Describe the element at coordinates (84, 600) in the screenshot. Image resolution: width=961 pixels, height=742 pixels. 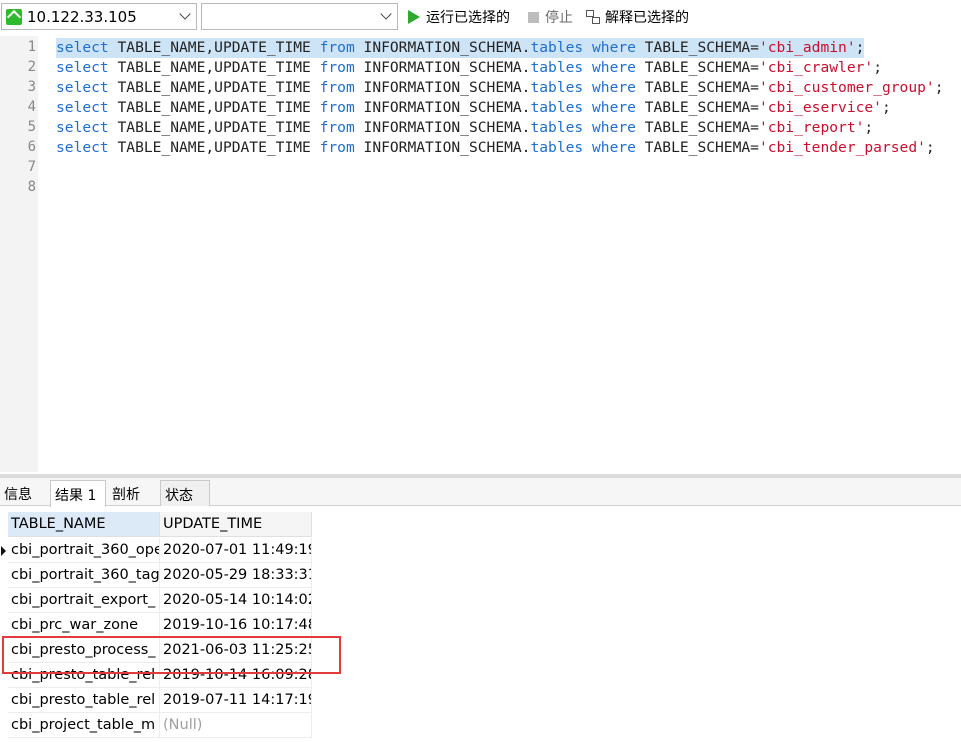
I see `cell-table-name: cbi_portrait_export_` at that location.